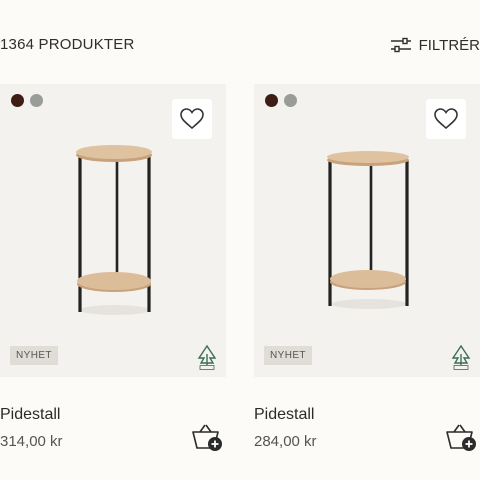 The width and height of the screenshot is (480, 480). Describe the element at coordinates (31, 441) in the screenshot. I see `product-price: 314,00 kr` at that location.